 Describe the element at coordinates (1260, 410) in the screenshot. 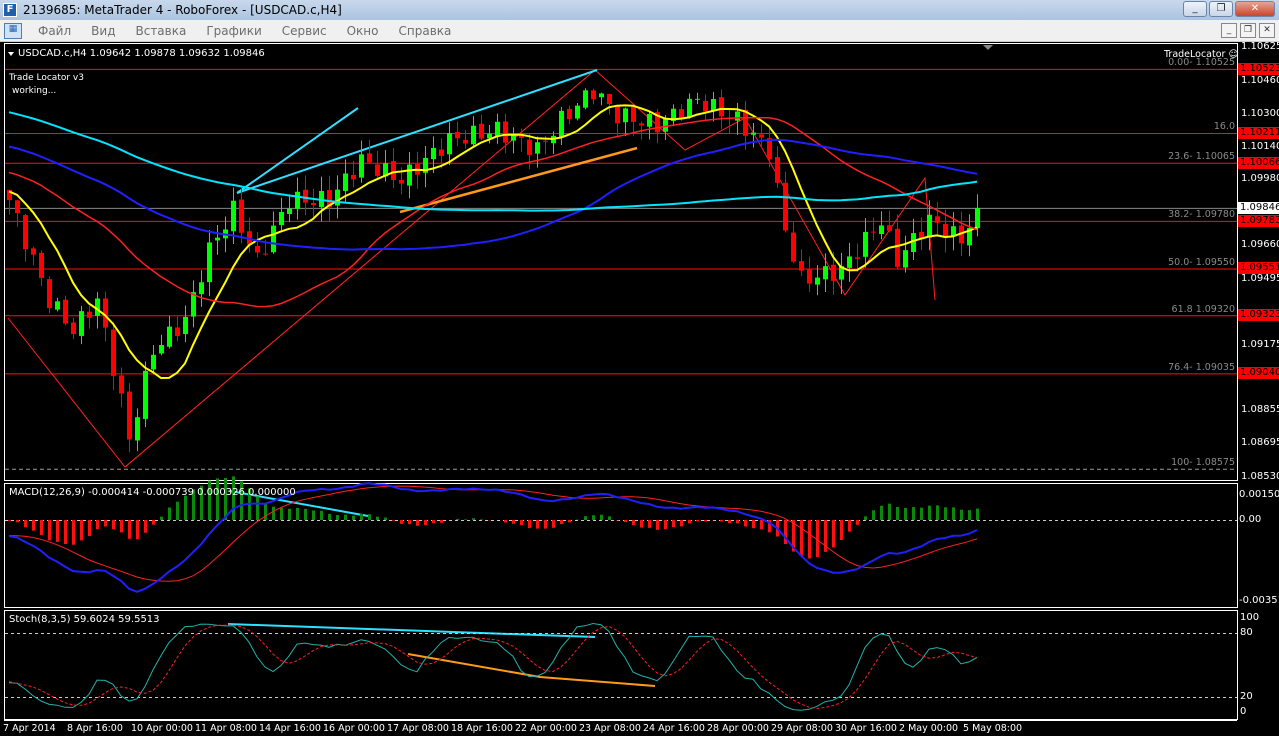

I see `price-axis-label: 1.08855` at that location.